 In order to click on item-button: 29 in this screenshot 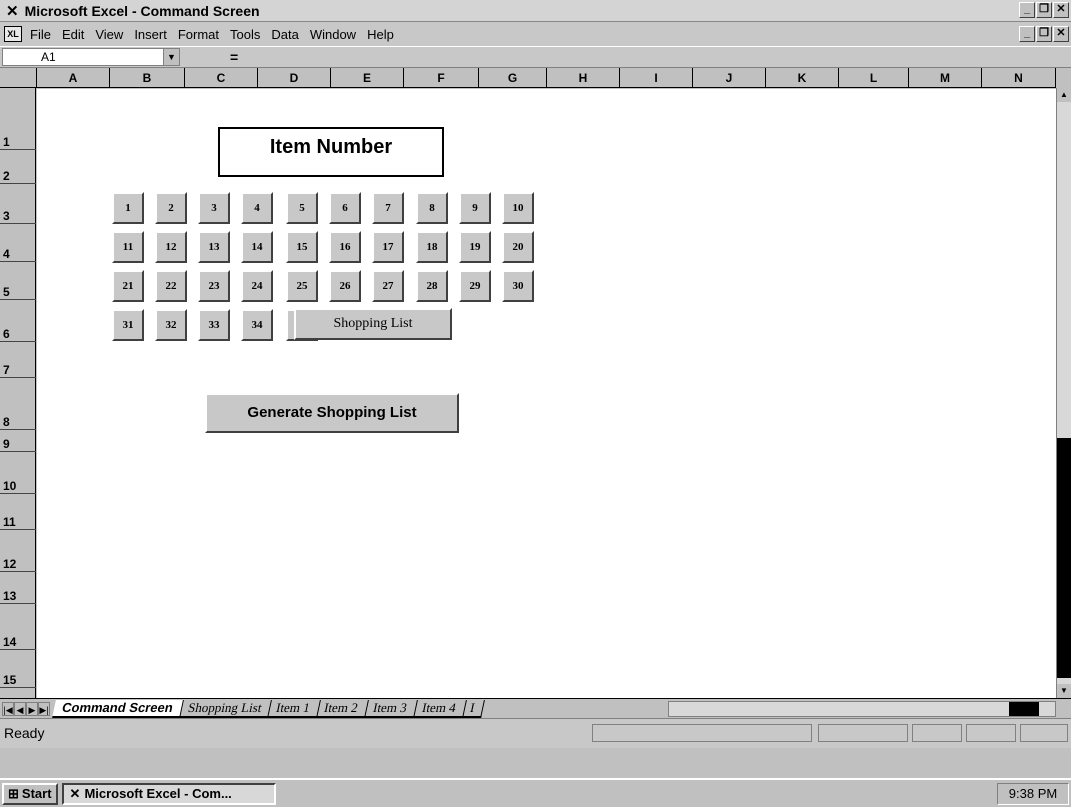, I will do `click(475, 286)`.